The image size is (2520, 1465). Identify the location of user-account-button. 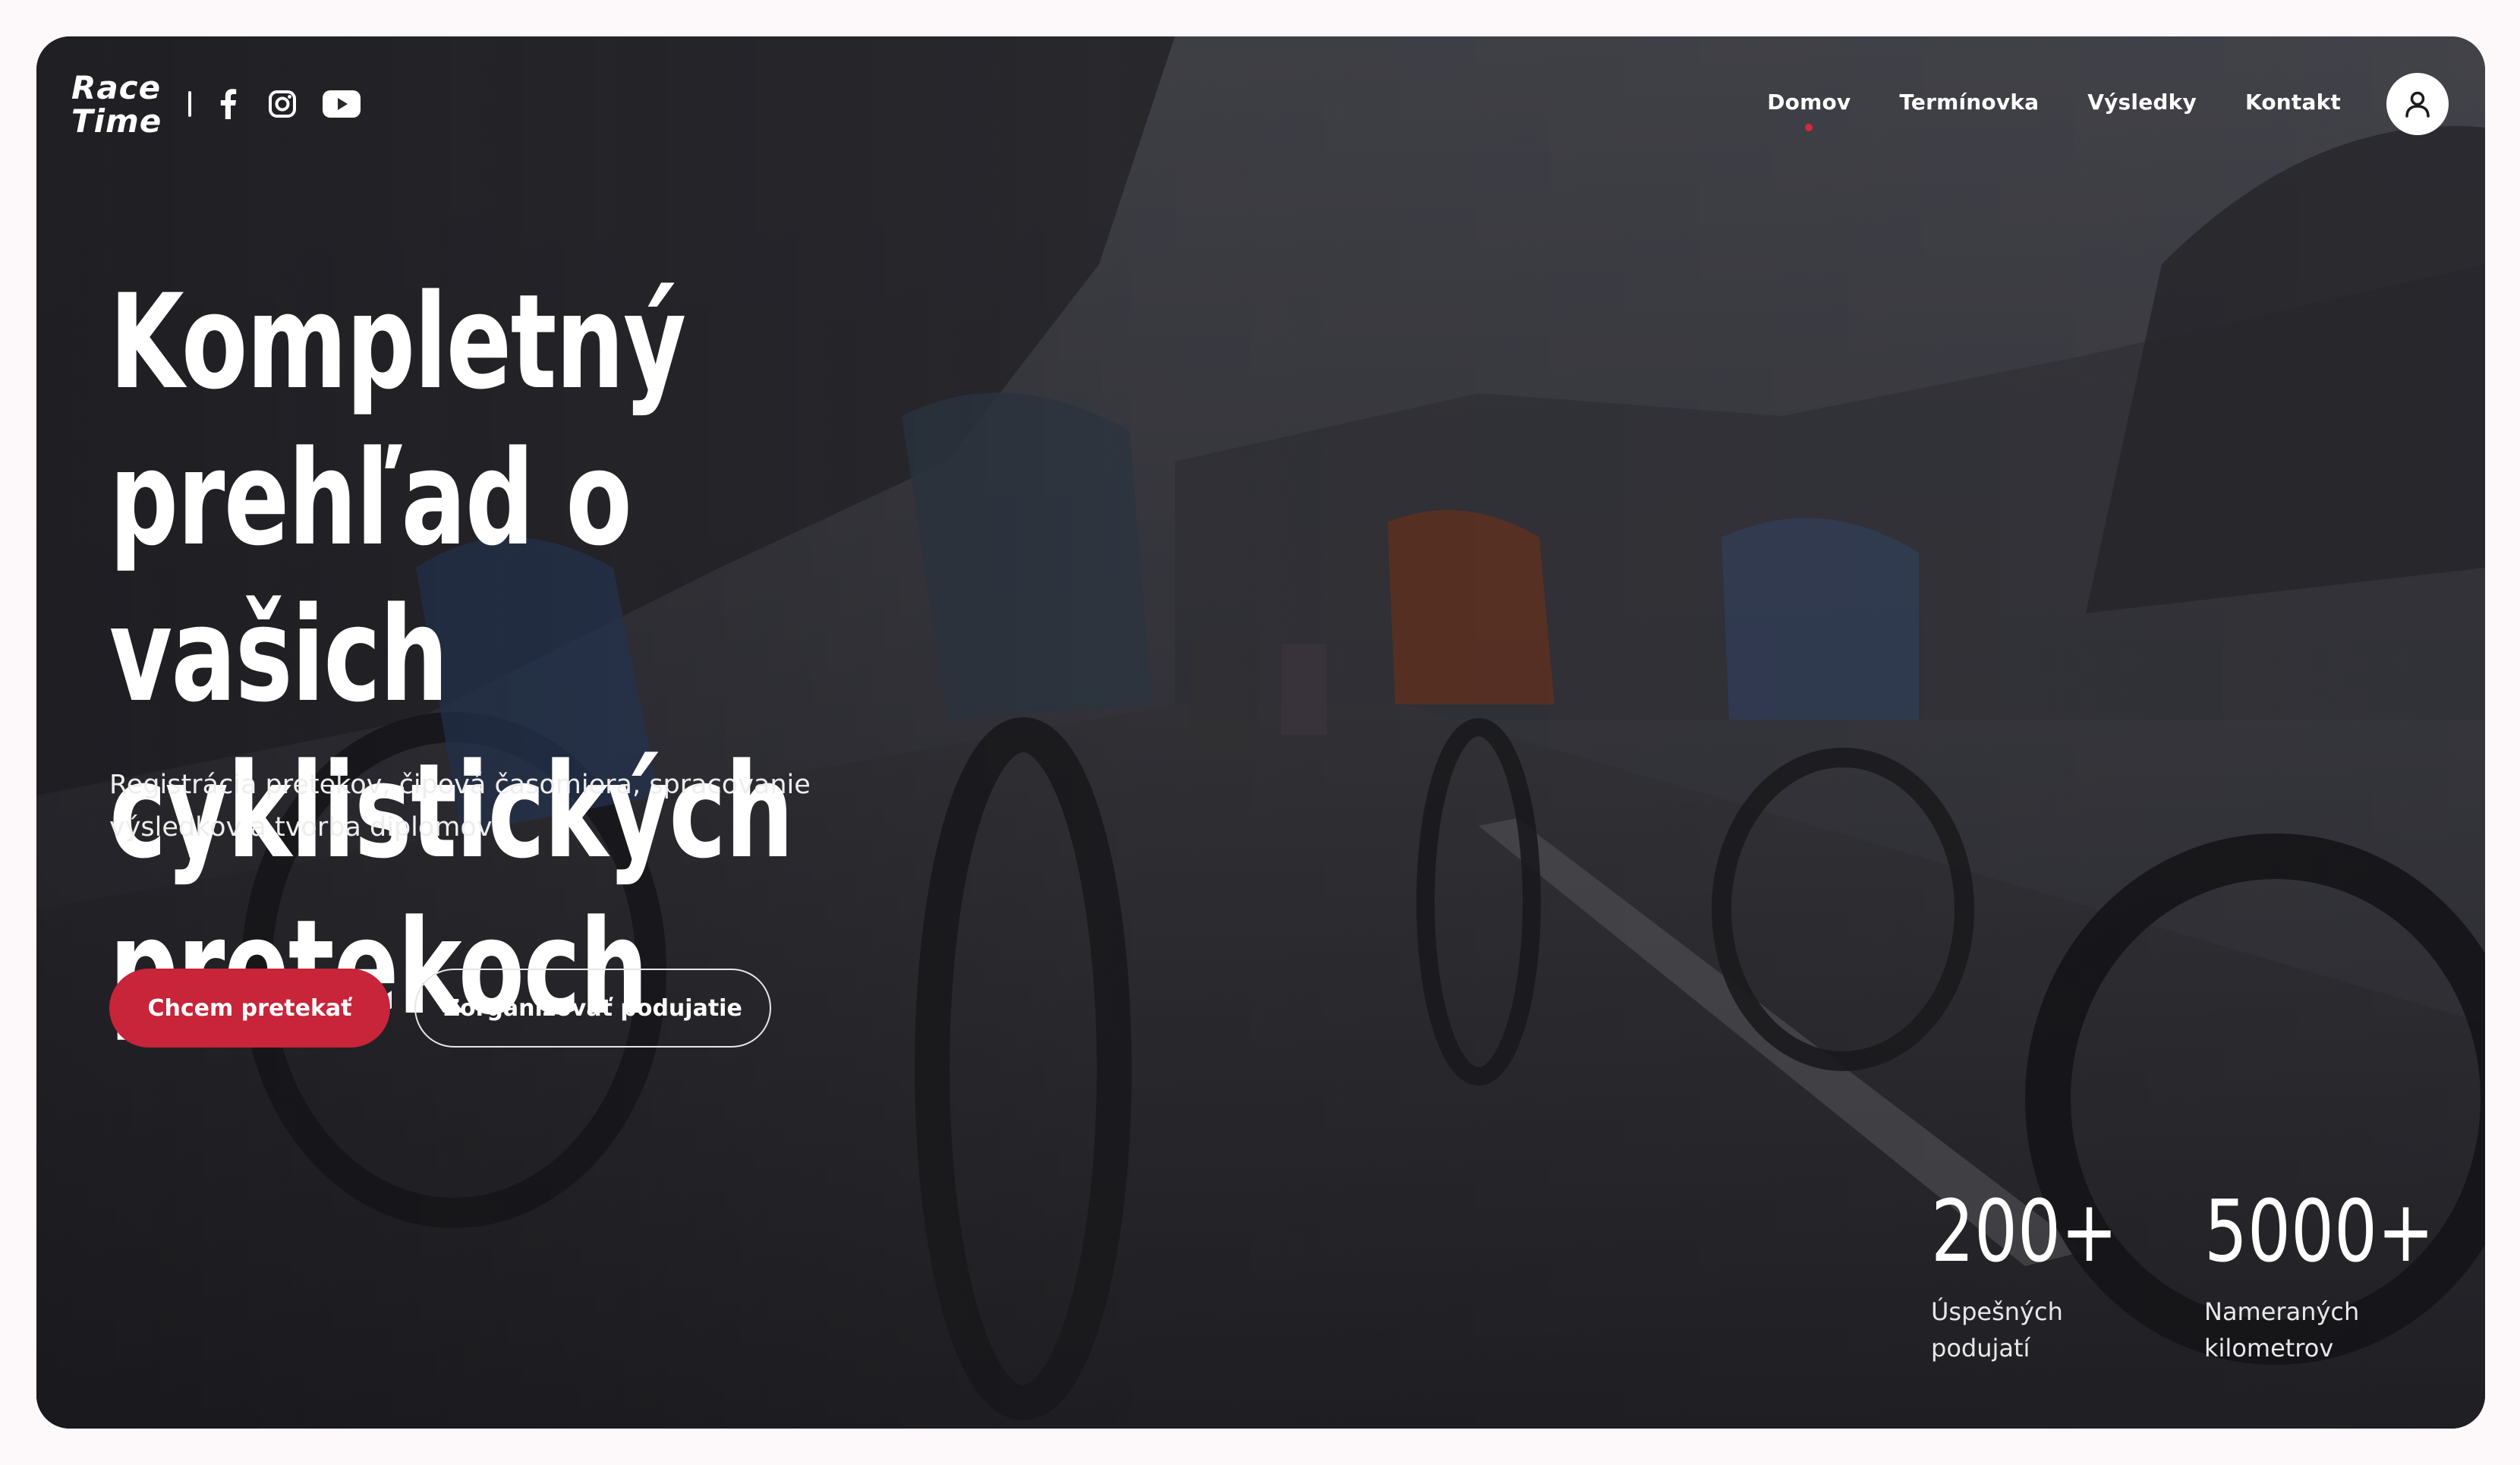
(2417, 104).